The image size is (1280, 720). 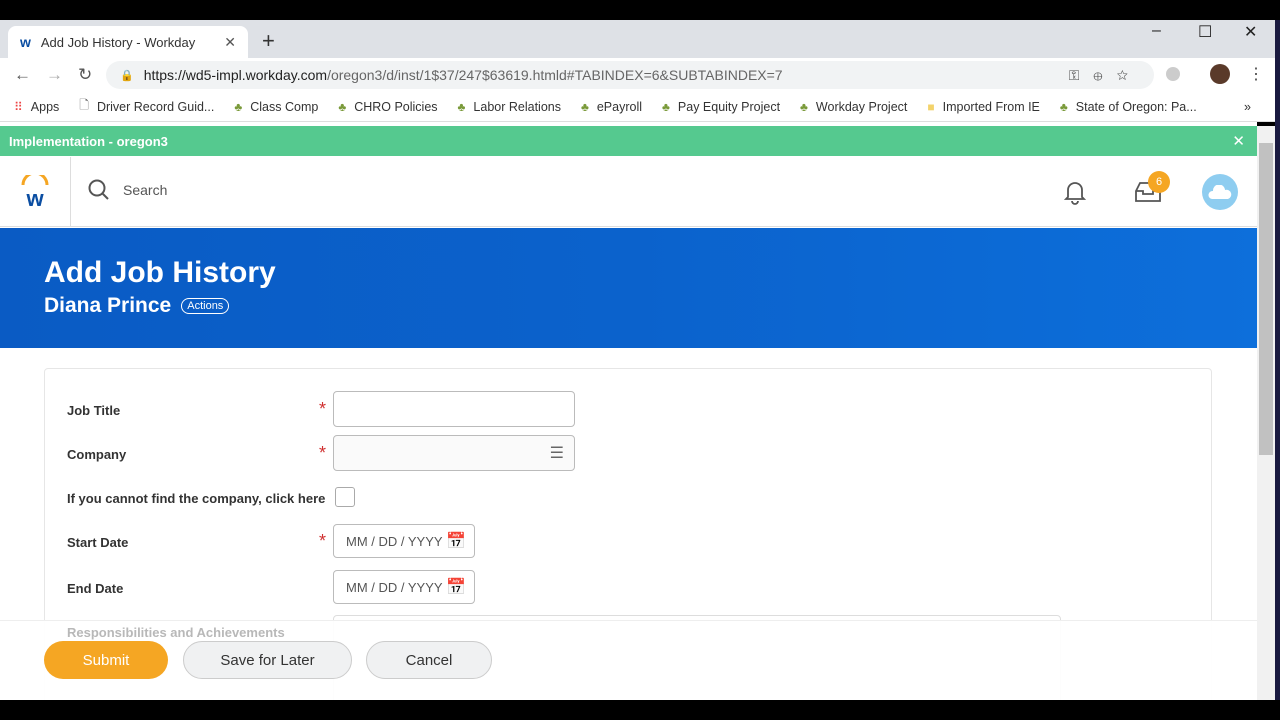 I want to click on responsibilities-label: Responsibilities and Achievements, so click(x=176, y=632).